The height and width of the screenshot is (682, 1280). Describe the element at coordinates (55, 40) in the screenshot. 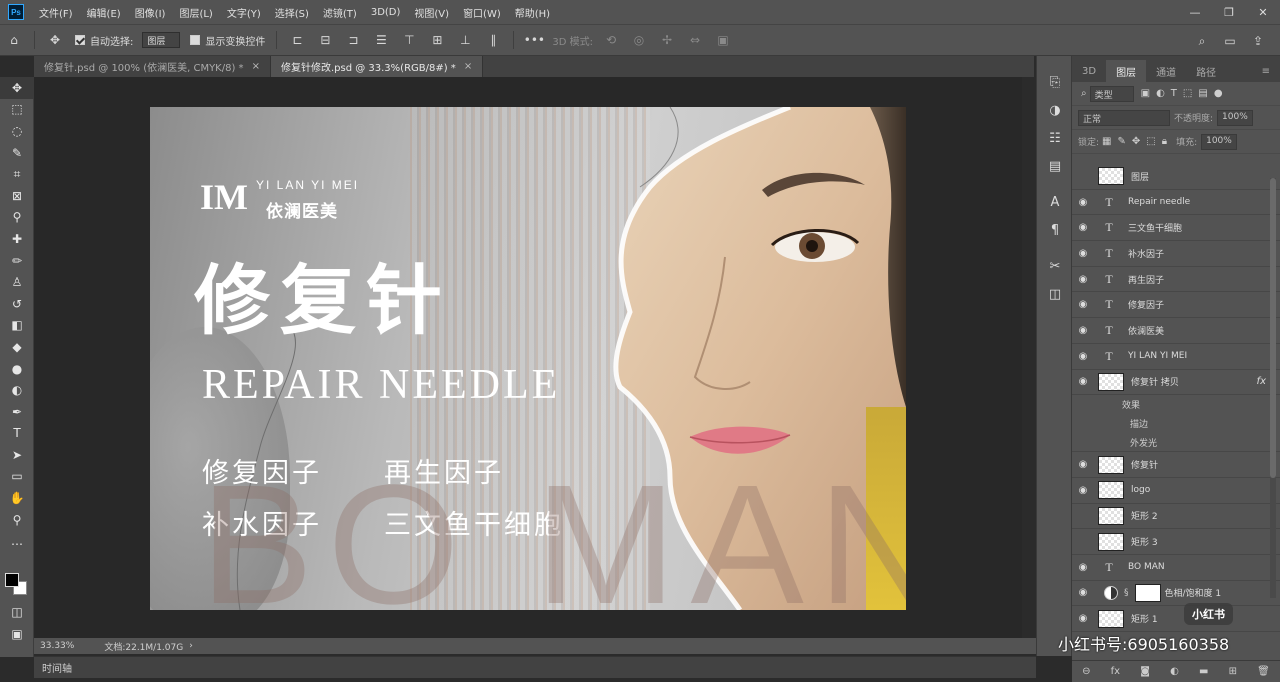

I see `move-tool-icon: ✥` at that location.